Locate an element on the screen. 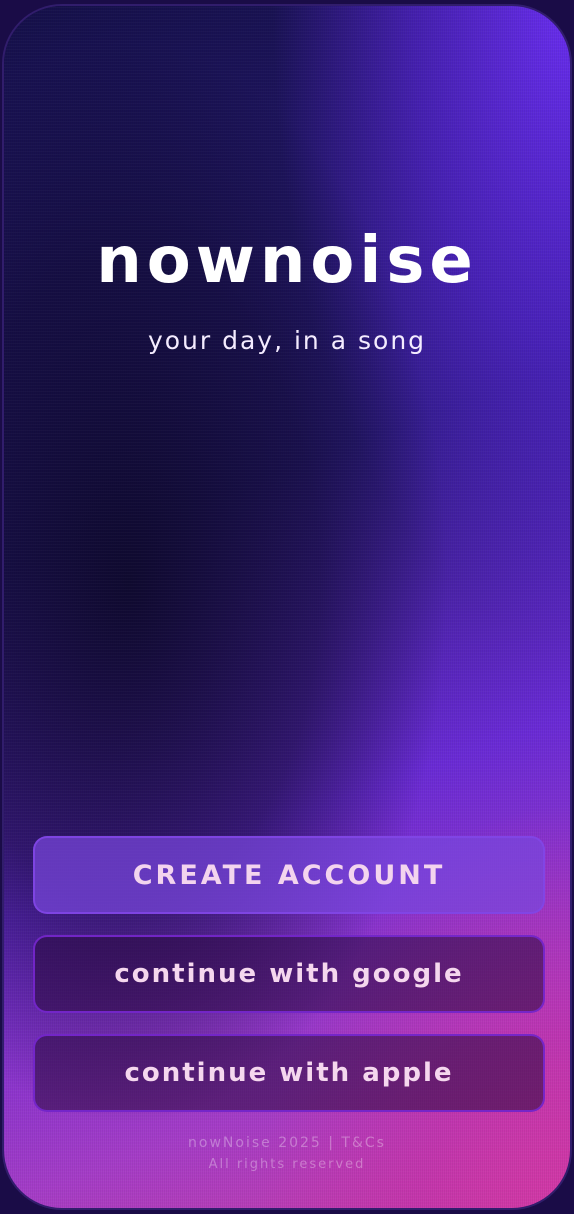  continue-with-apple-button: continue with apple is located at coordinates (289, 1073).